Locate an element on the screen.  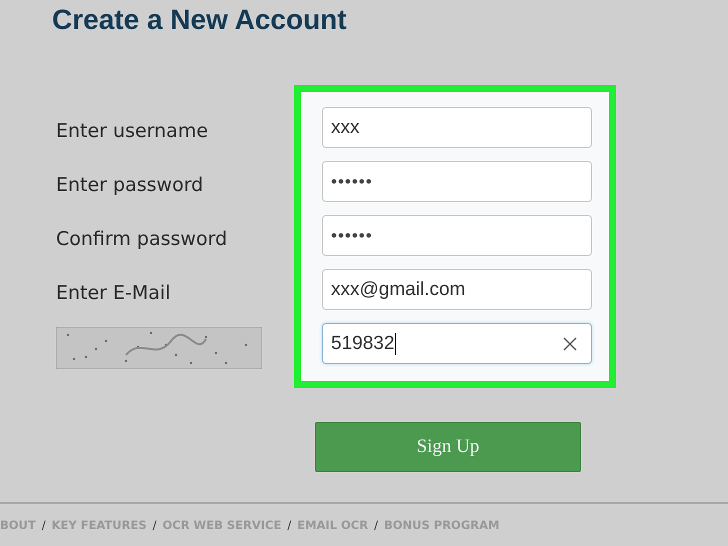
field-label: Enter username is located at coordinates (132, 130).